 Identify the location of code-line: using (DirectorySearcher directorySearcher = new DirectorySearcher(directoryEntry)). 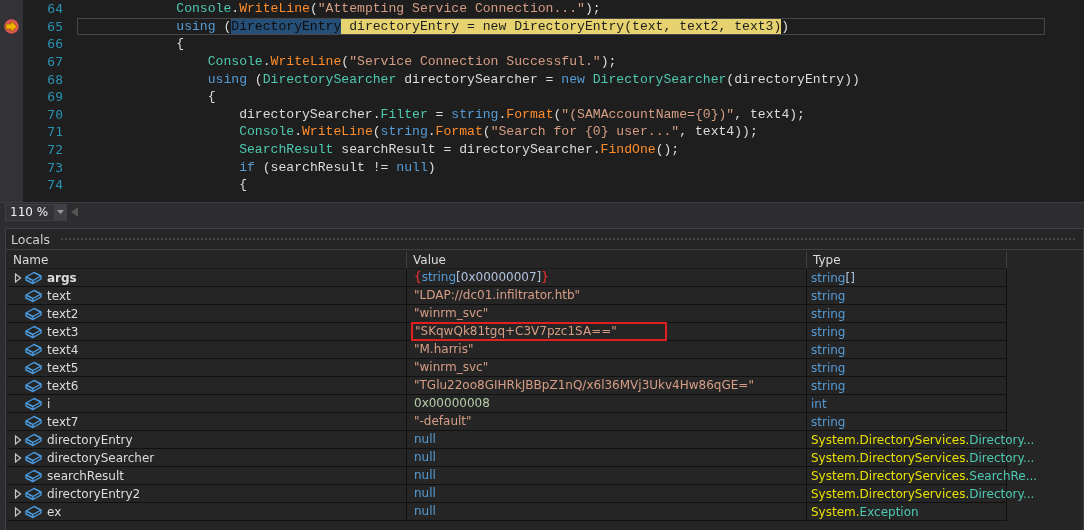
(533, 79).